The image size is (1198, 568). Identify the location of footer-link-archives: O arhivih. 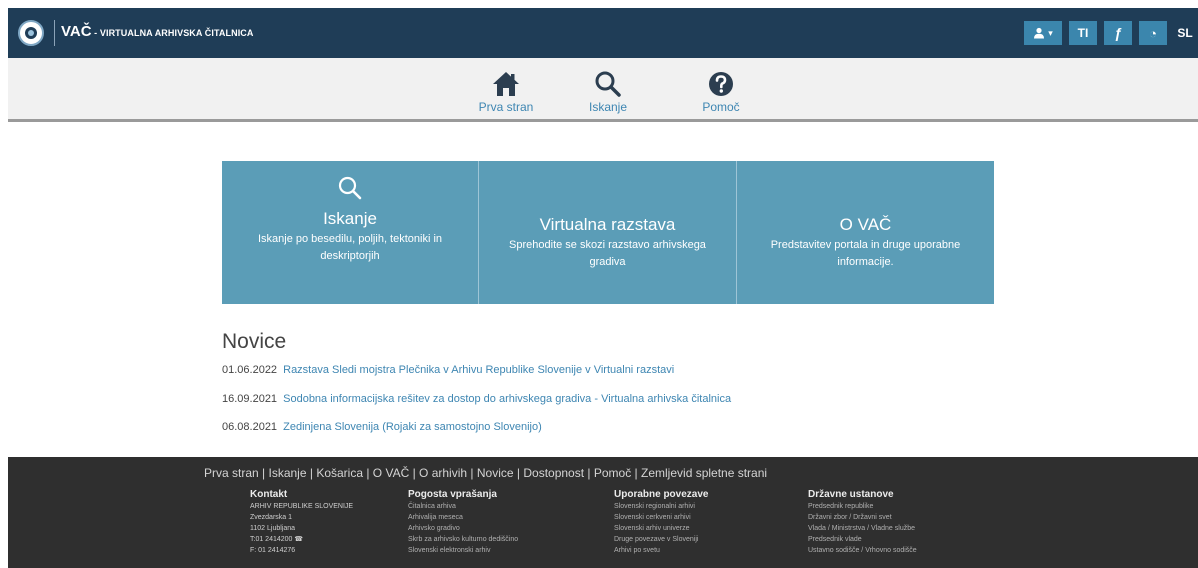
(443, 473).